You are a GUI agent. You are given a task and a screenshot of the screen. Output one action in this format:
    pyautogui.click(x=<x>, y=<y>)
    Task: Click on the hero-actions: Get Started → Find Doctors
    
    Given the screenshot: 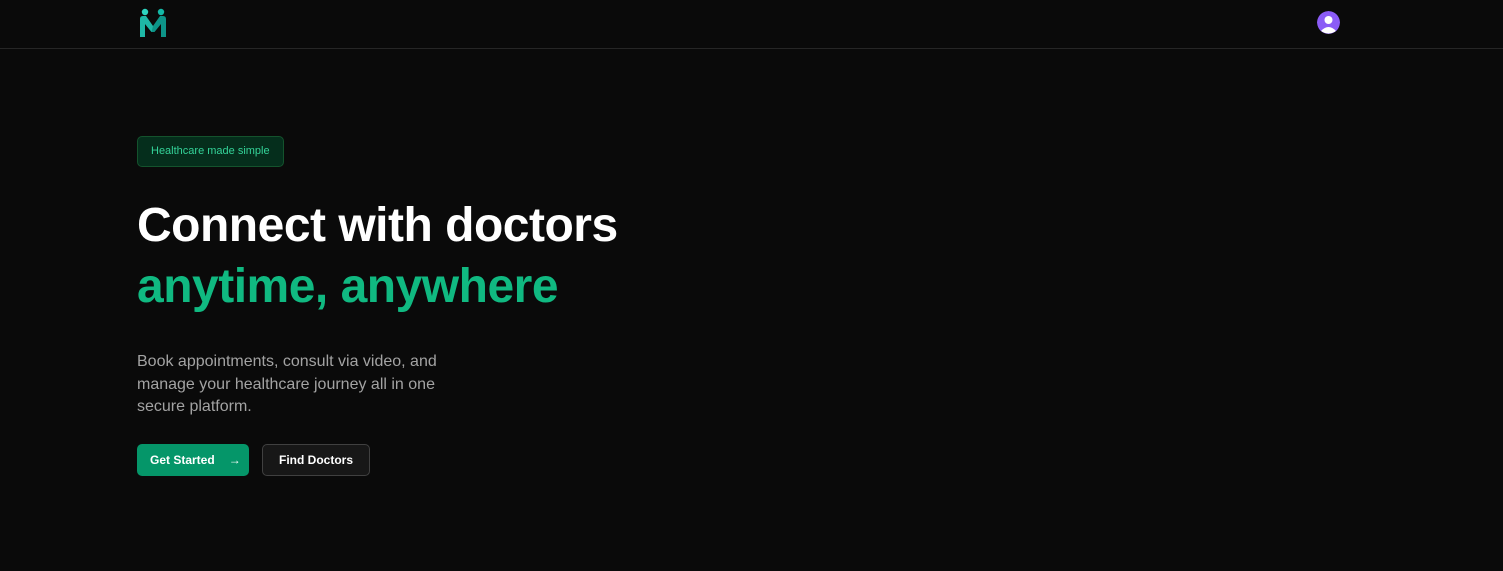 What is the action you would take?
    pyautogui.click(x=487, y=459)
    